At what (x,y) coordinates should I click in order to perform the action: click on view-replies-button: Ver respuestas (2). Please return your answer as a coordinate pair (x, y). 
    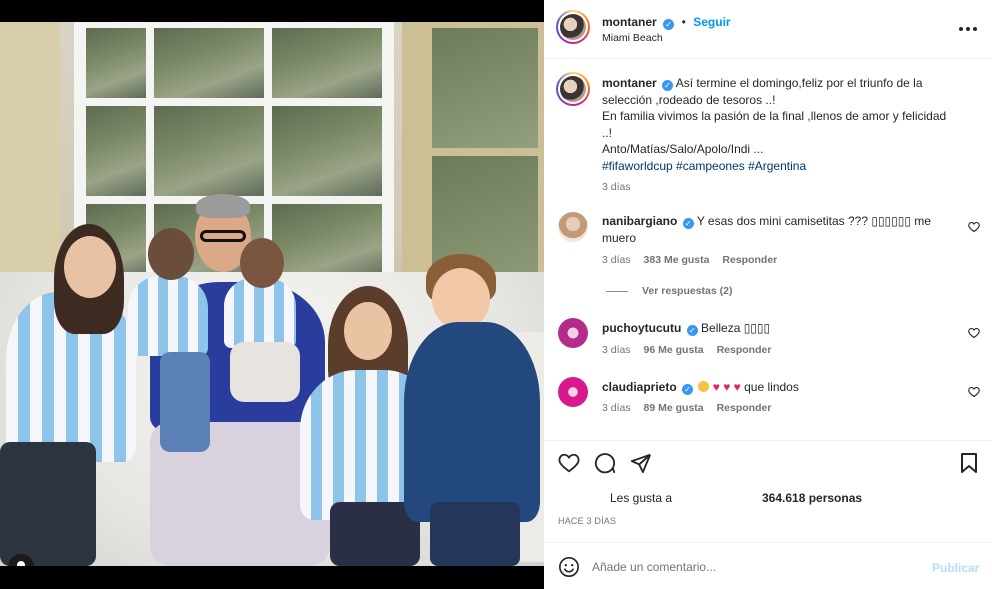
    Looking at the image, I should click on (687, 291).